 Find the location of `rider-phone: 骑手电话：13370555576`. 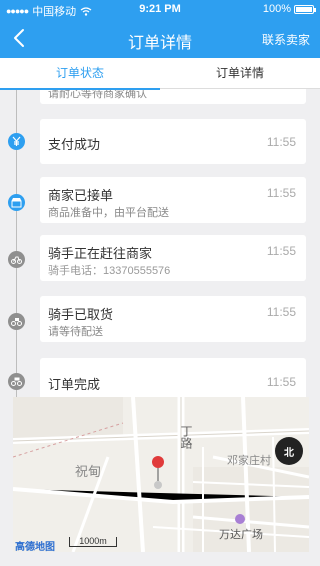

rider-phone: 骑手电话：13370555576 is located at coordinates (109, 270).